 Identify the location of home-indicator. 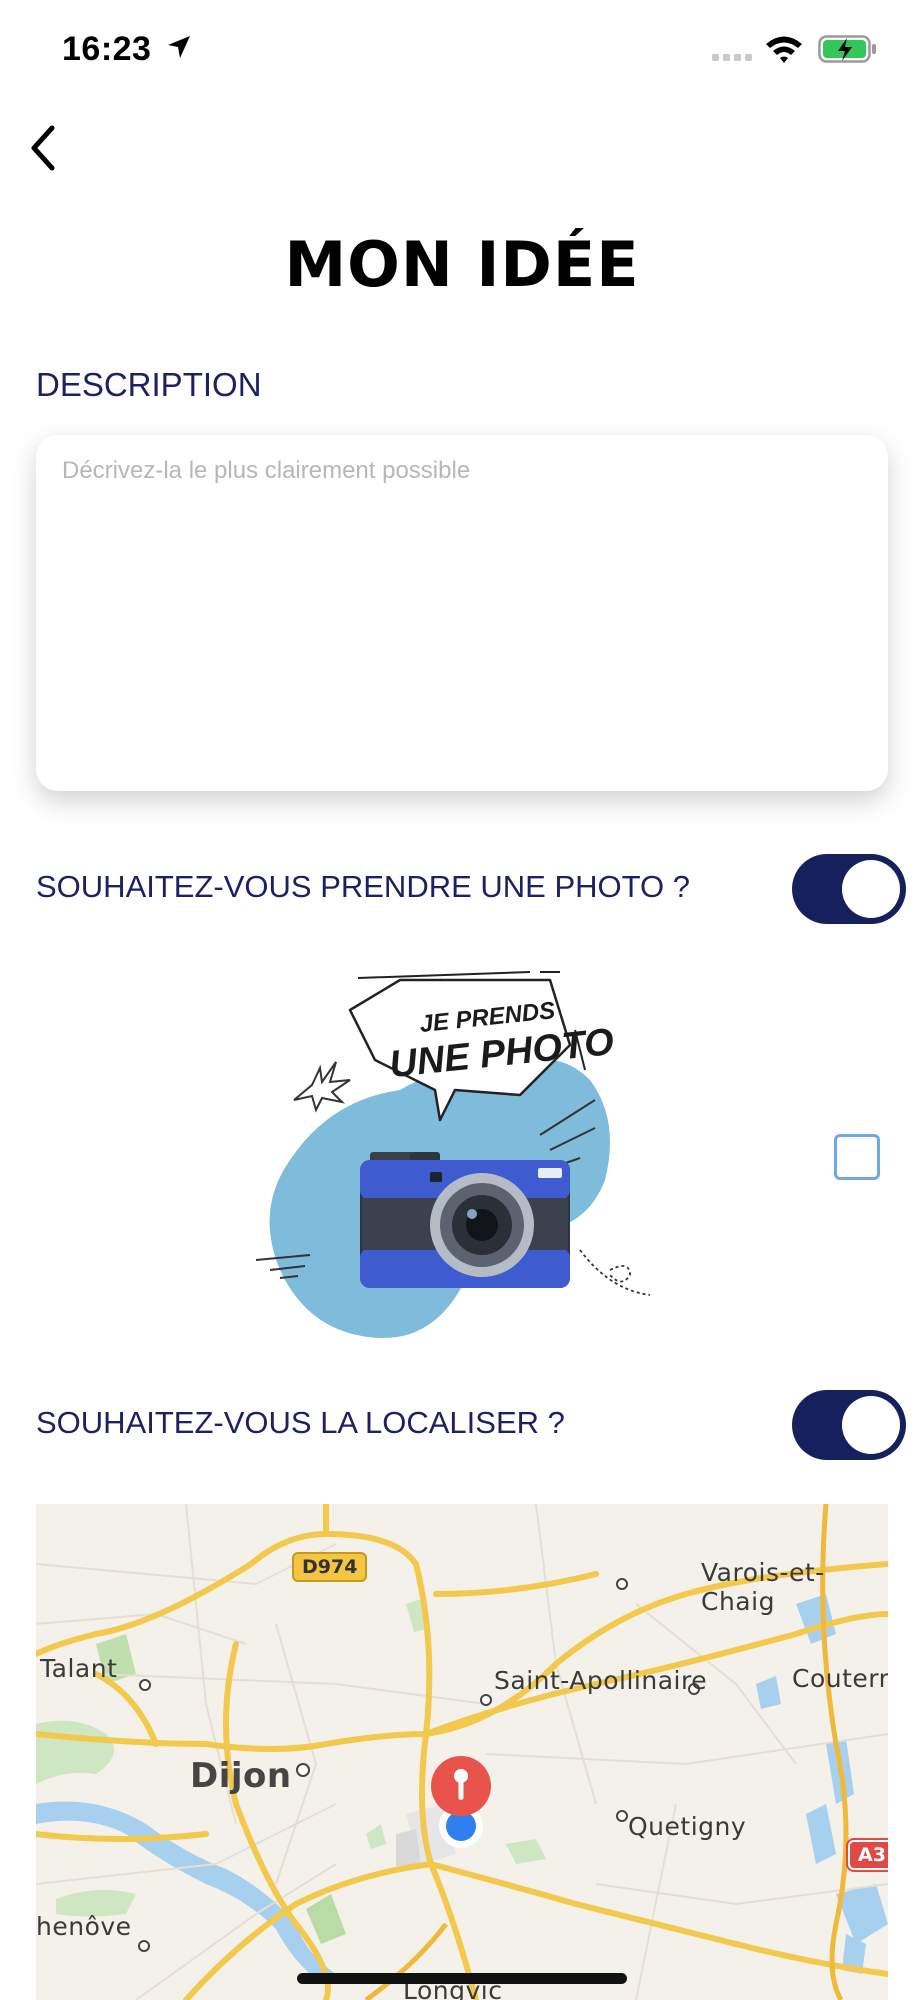
(462, 1978).